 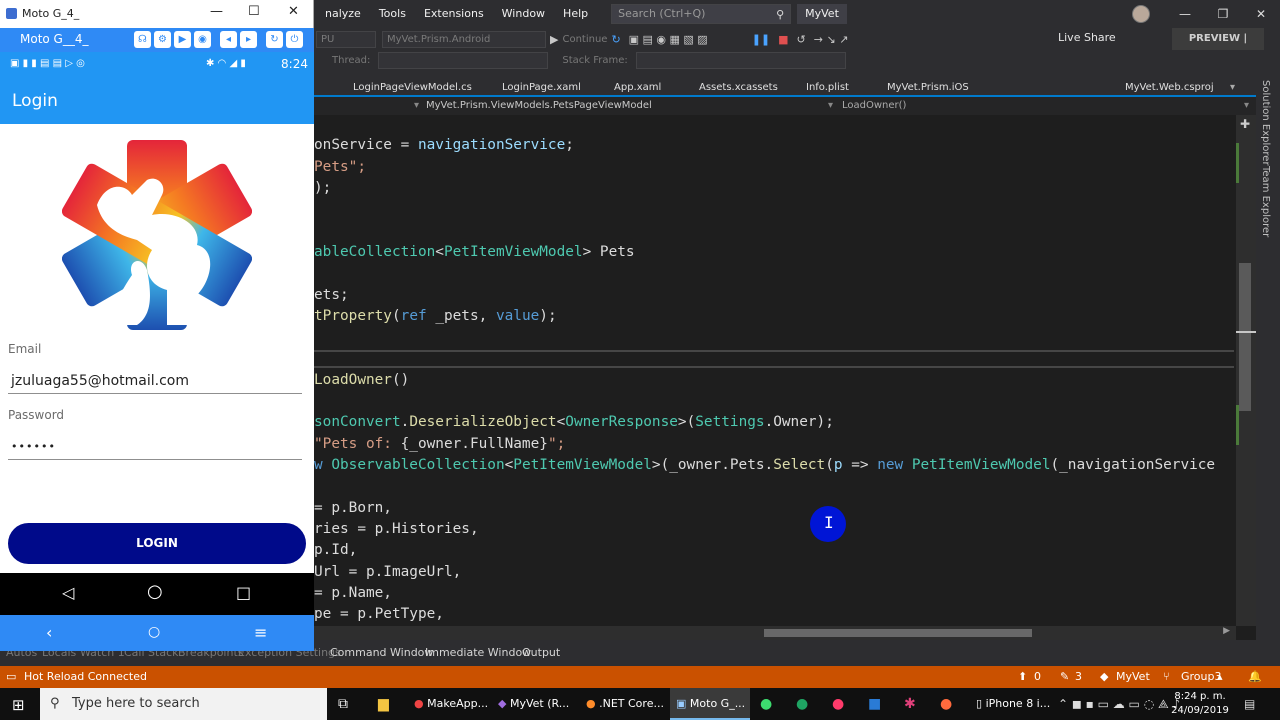 What do you see at coordinates (766, 704) in the screenshot?
I see `whatsapp-icon: ●` at bounding box center [766, 704].